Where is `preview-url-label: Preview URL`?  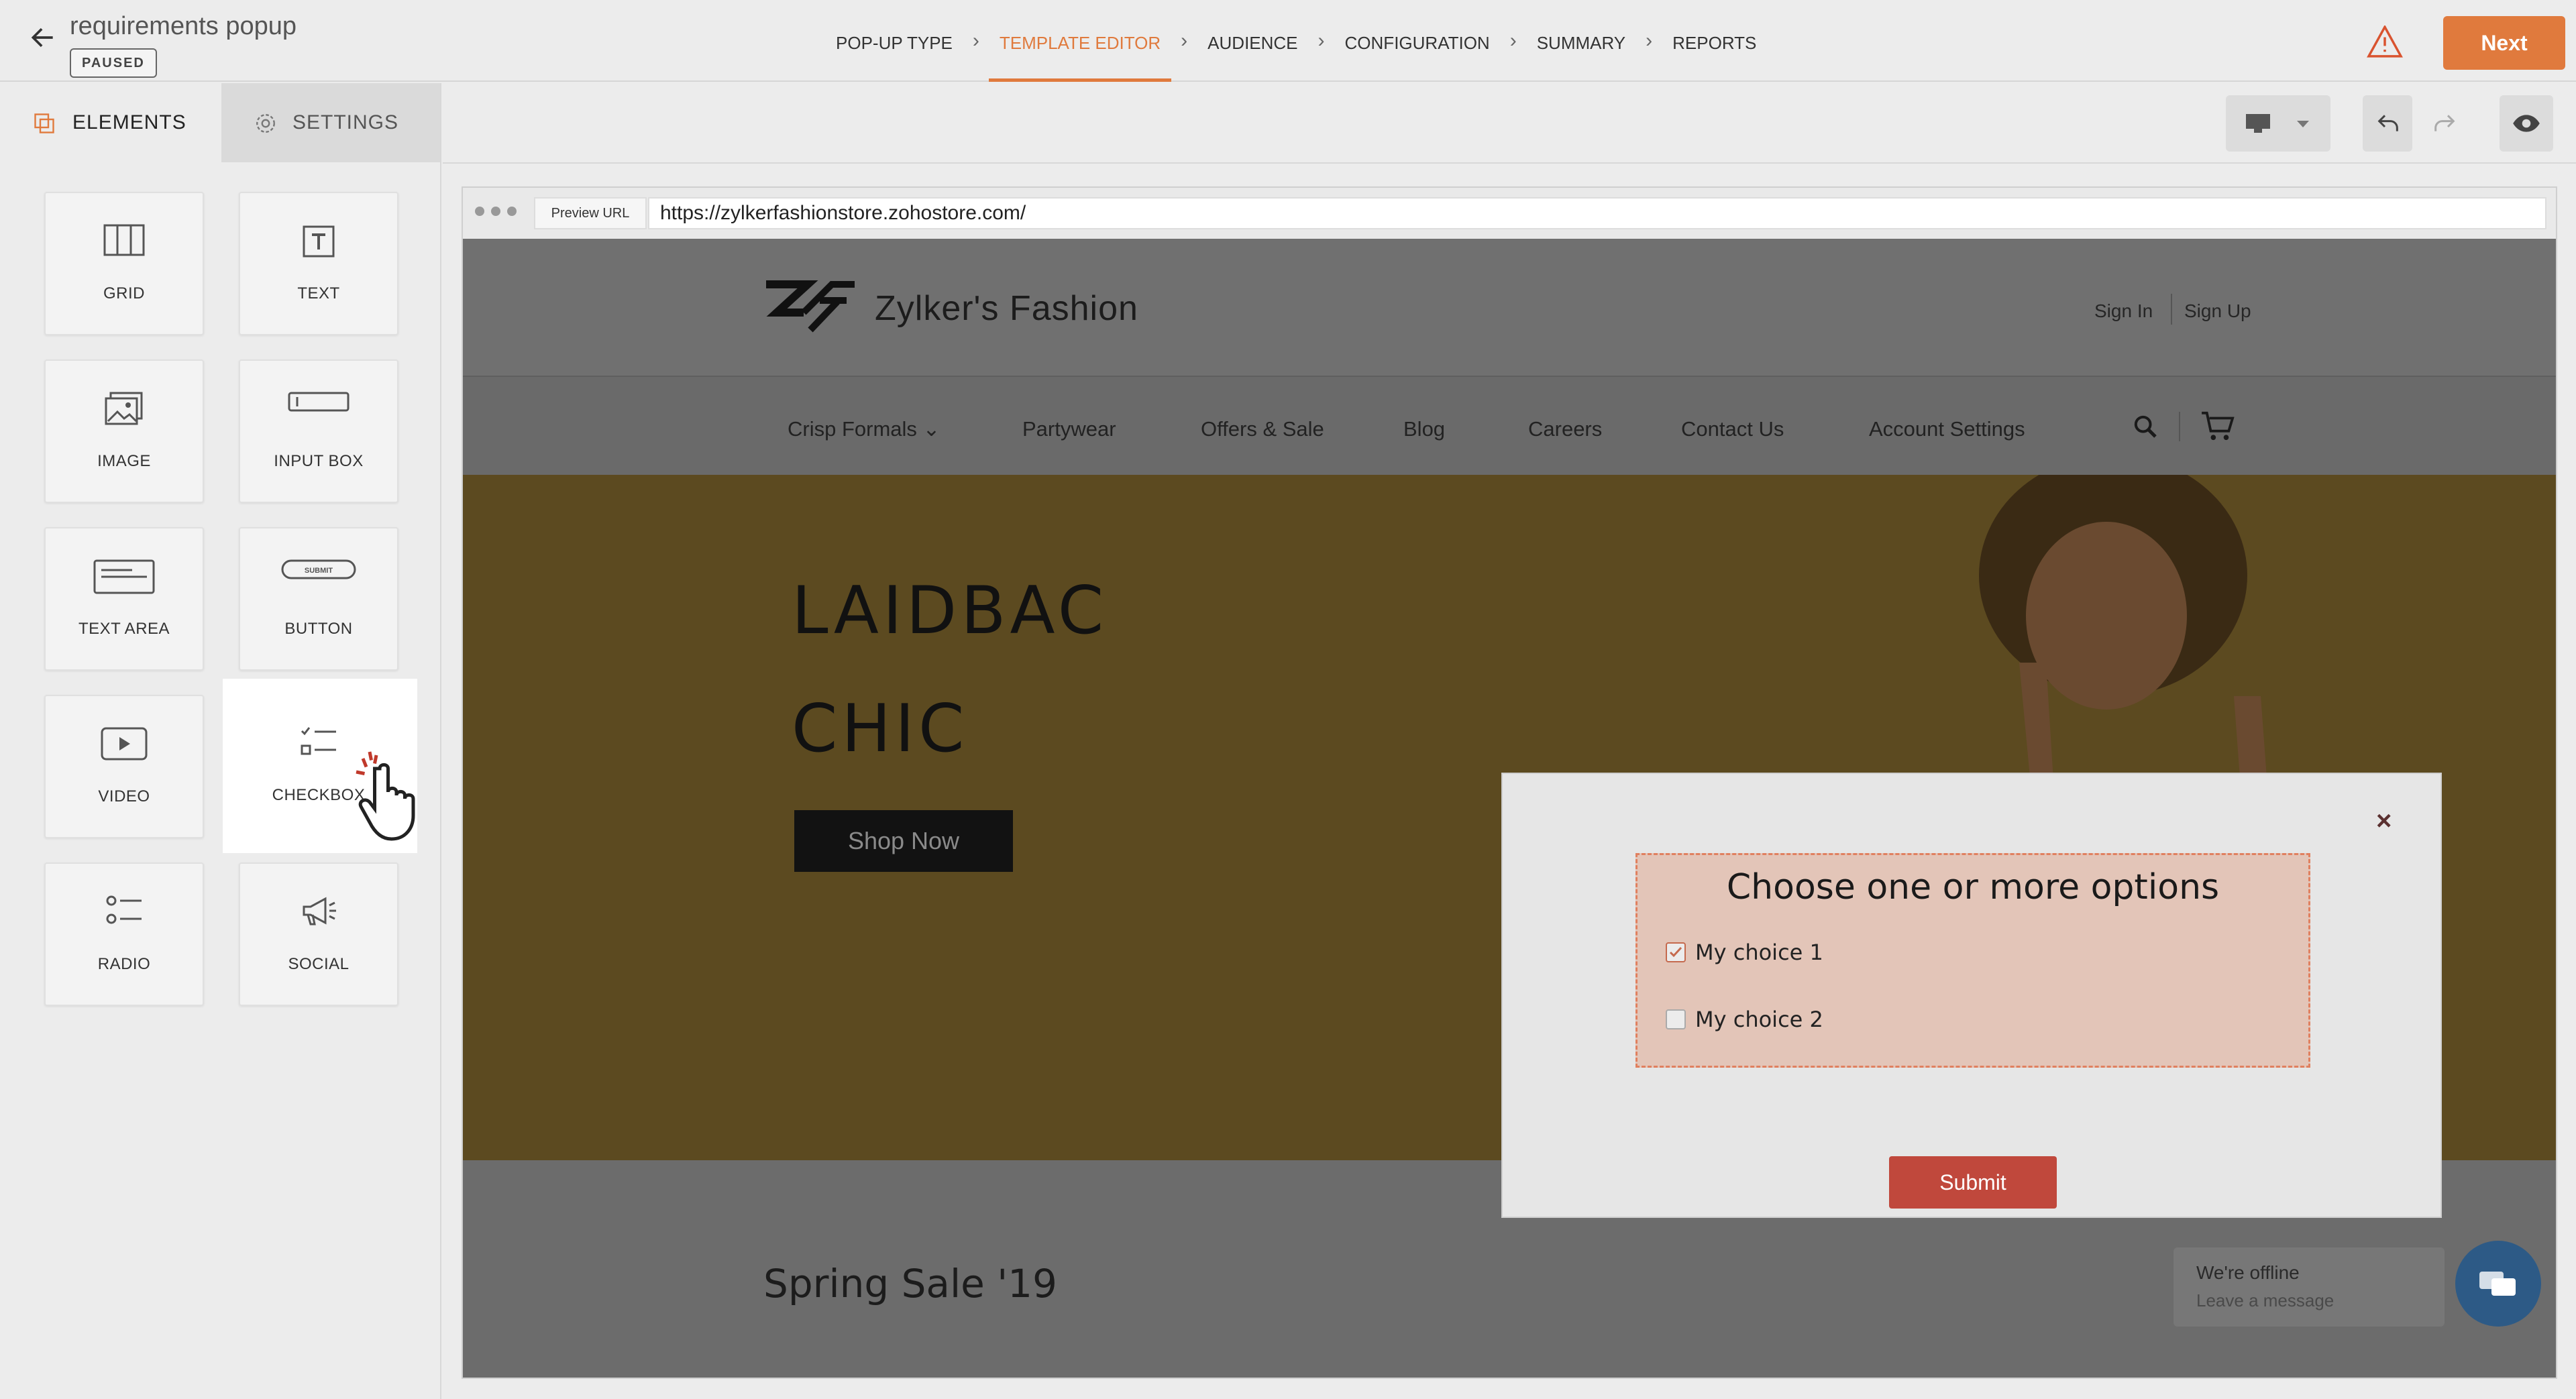
preview-url-label: Preview URL is located at coordinates (590, 213).